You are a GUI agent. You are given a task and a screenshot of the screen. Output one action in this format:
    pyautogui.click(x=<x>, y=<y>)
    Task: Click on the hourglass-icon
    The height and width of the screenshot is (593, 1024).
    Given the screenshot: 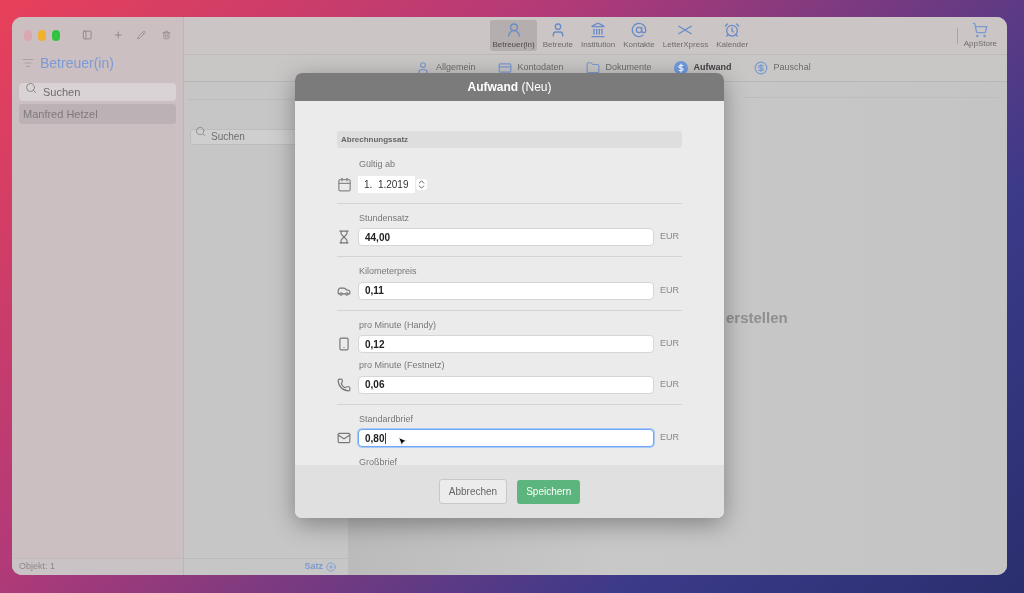 What is the action you would take?
    pyautogui.click(x=344, y=237)
    